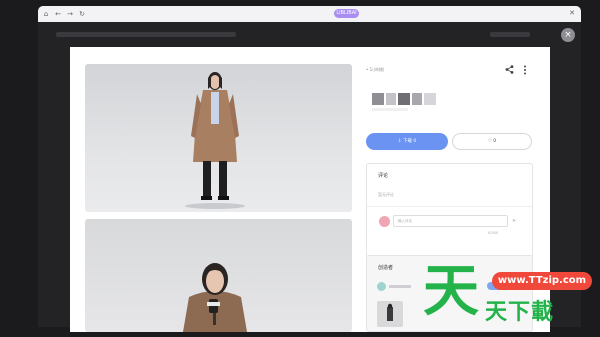  What do you see at coordinates (514, 221) in the screenshot?
I see `send-icon: ➤` at bounding box center [514, 221].